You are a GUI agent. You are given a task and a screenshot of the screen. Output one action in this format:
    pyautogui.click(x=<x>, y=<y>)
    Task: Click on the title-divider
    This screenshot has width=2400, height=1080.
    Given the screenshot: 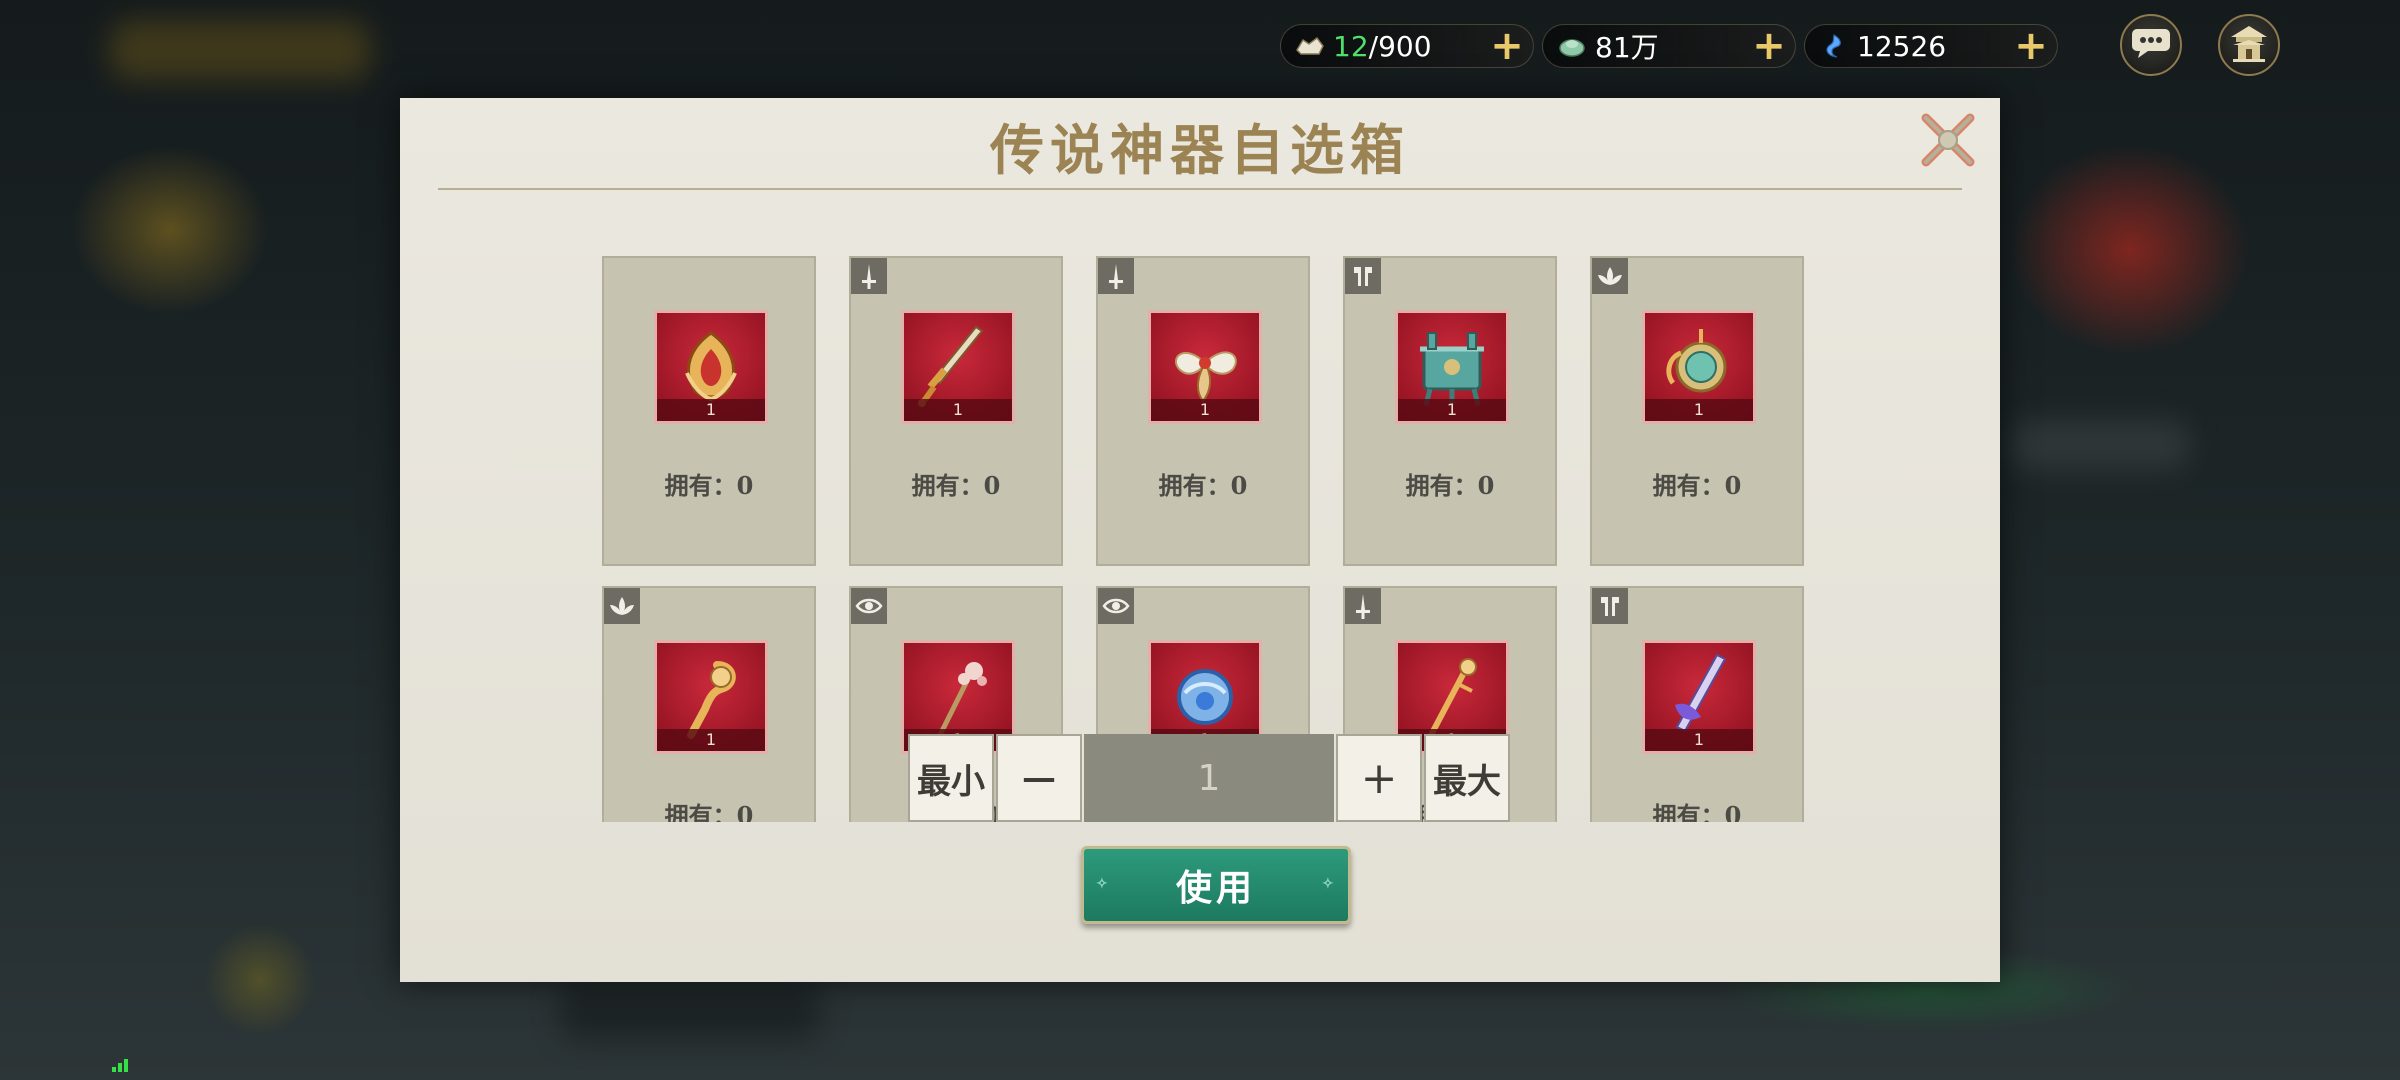 What is the action you would take?
    pyautogui.click(x=1200, y=189)
    